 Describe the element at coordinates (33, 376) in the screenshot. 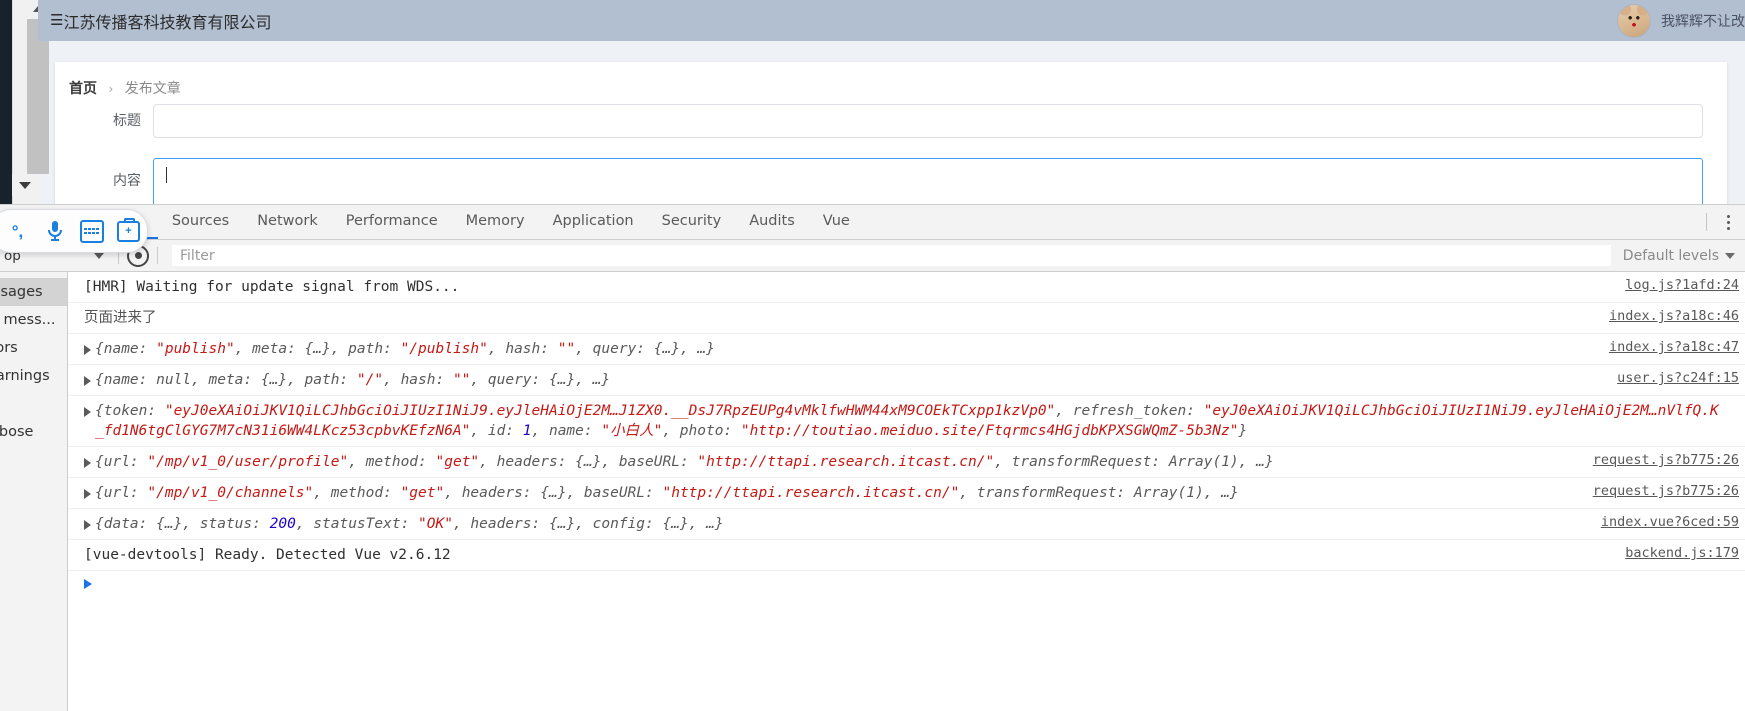

I see `sidebar-item-warnings: warnings` at that location.